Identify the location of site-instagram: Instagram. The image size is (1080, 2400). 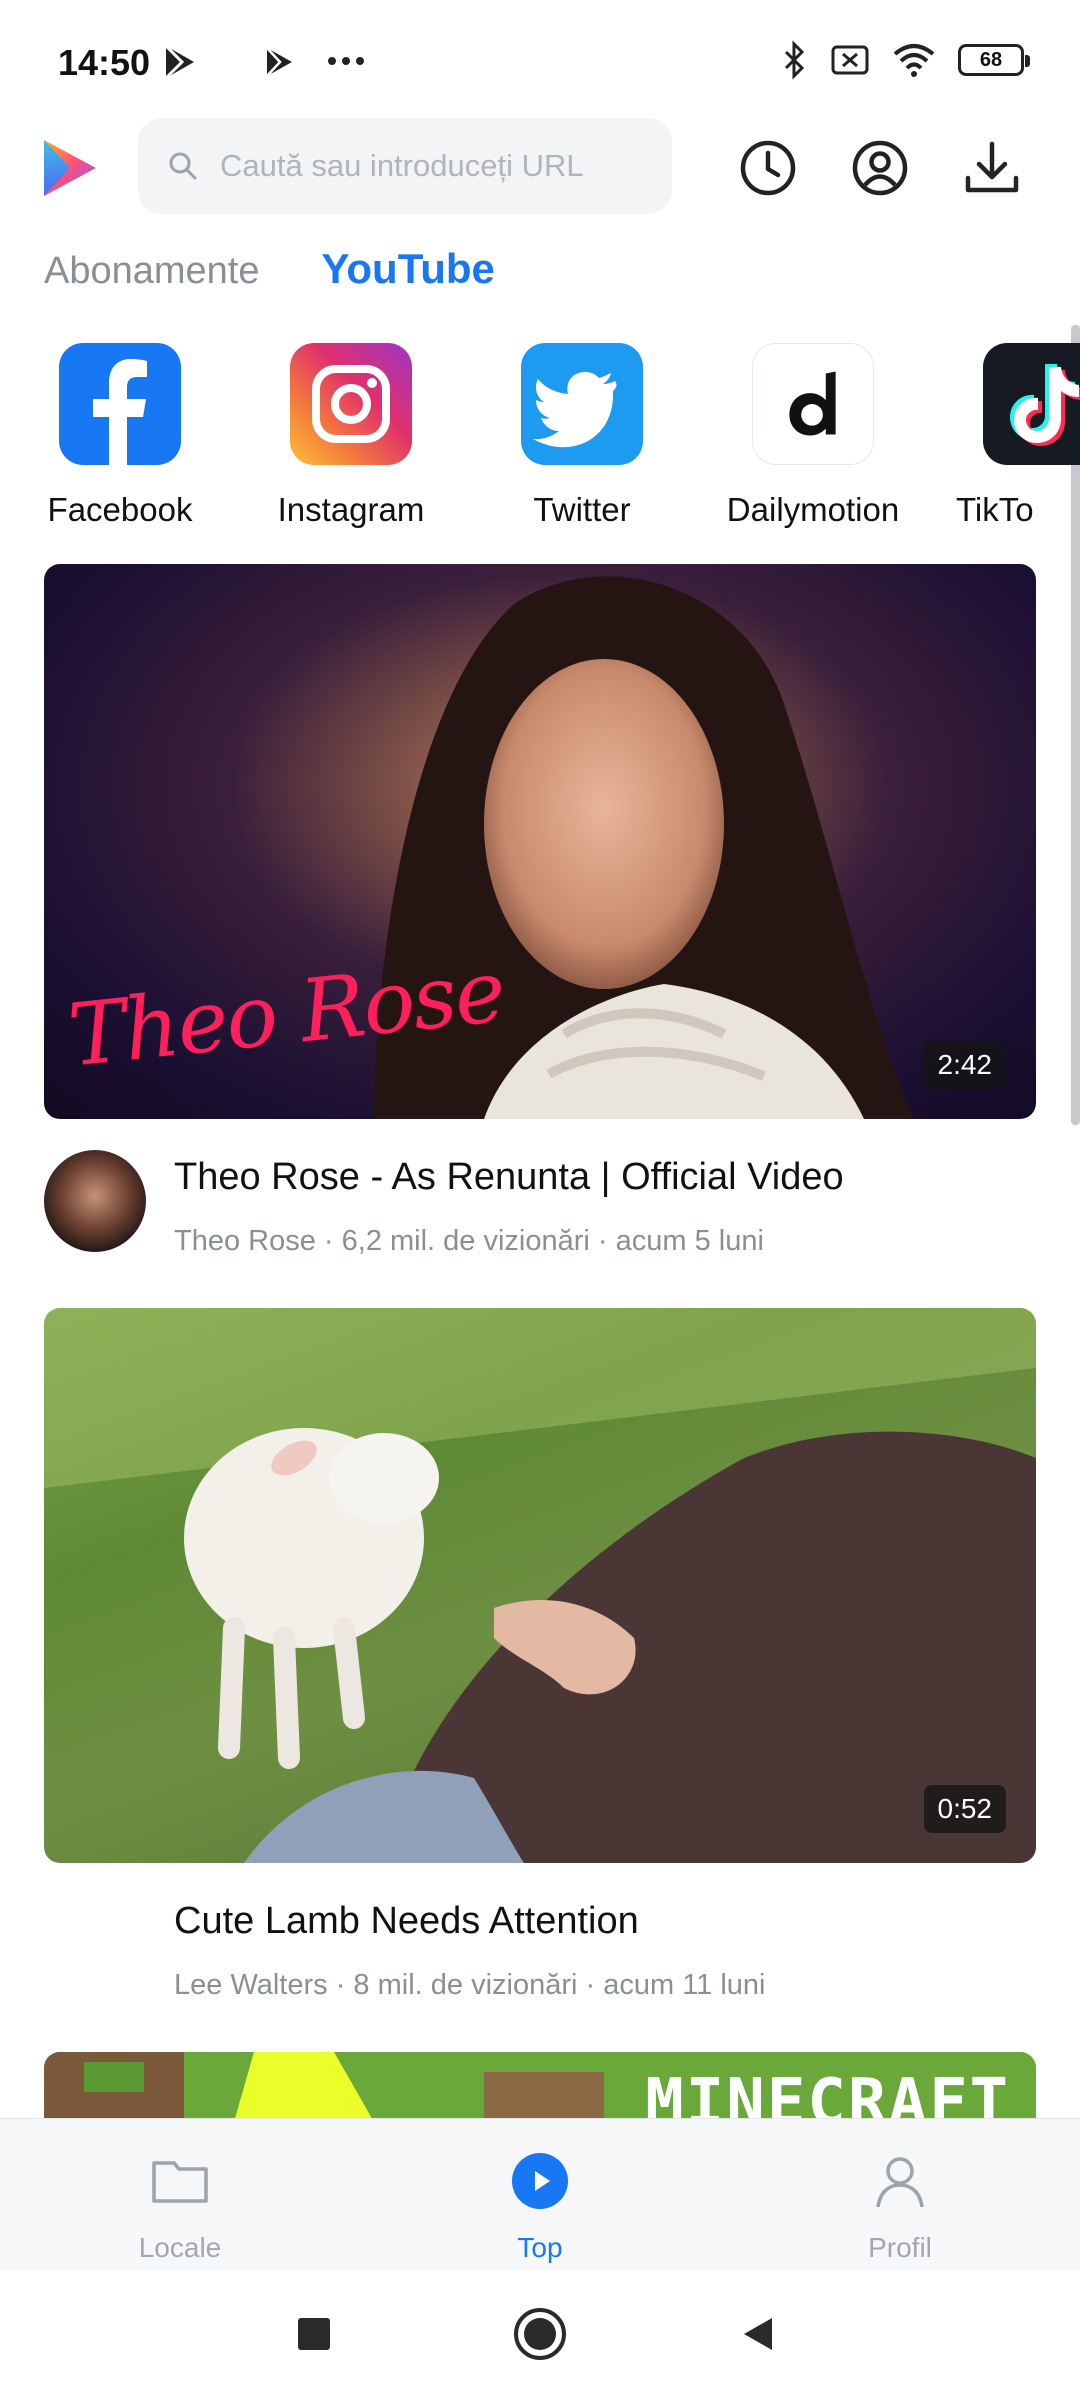
(351, 436).